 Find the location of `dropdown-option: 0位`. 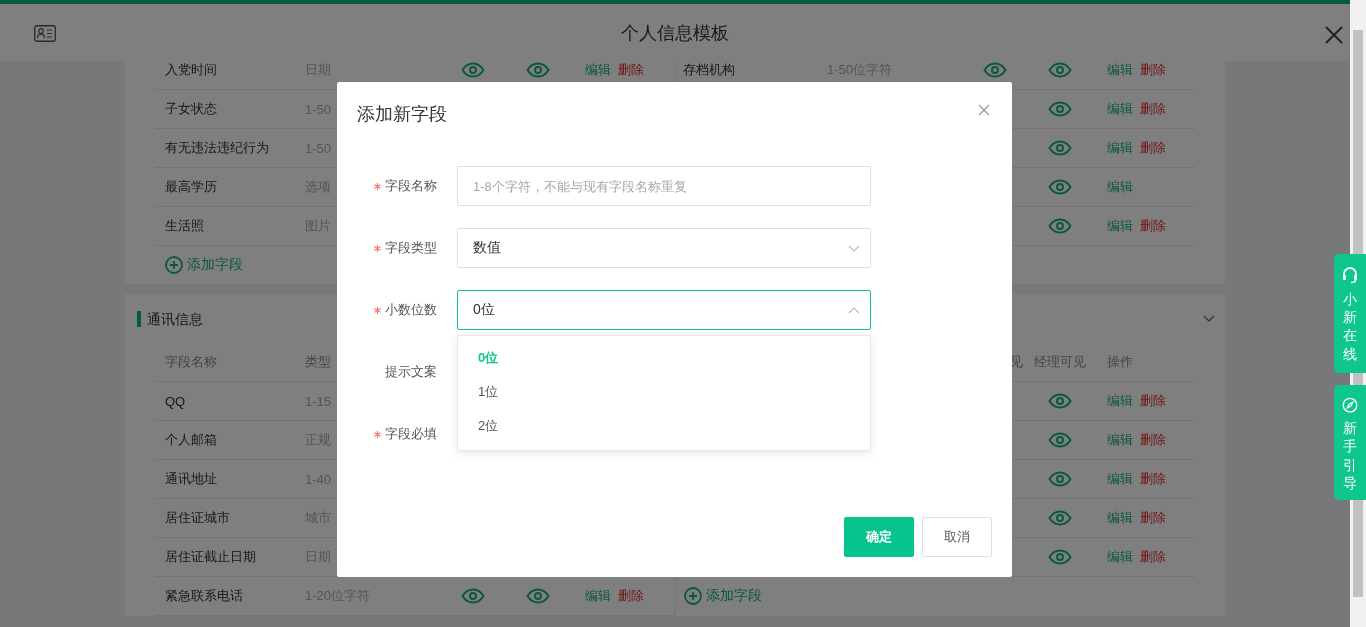

dropdown-option: 0位 is located at coordinates (664, 358).